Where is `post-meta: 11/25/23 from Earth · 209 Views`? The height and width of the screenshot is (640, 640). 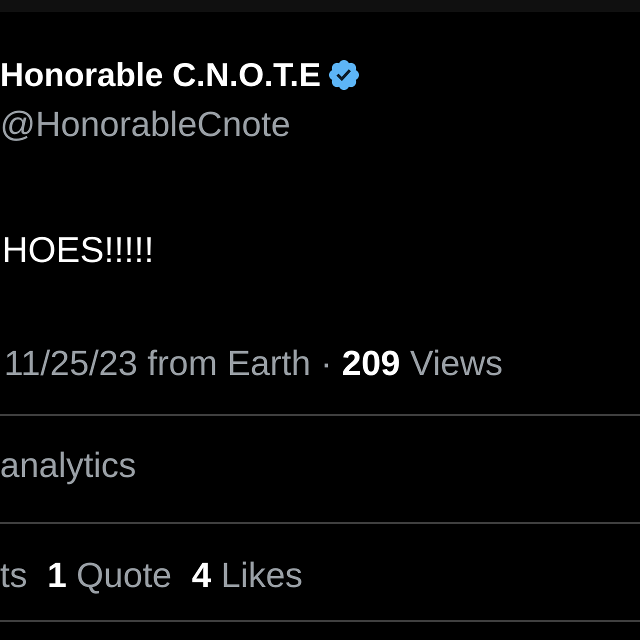 post-meta: 11/25/23 from Earth · 209 Views is located at coordinates (253, 364).